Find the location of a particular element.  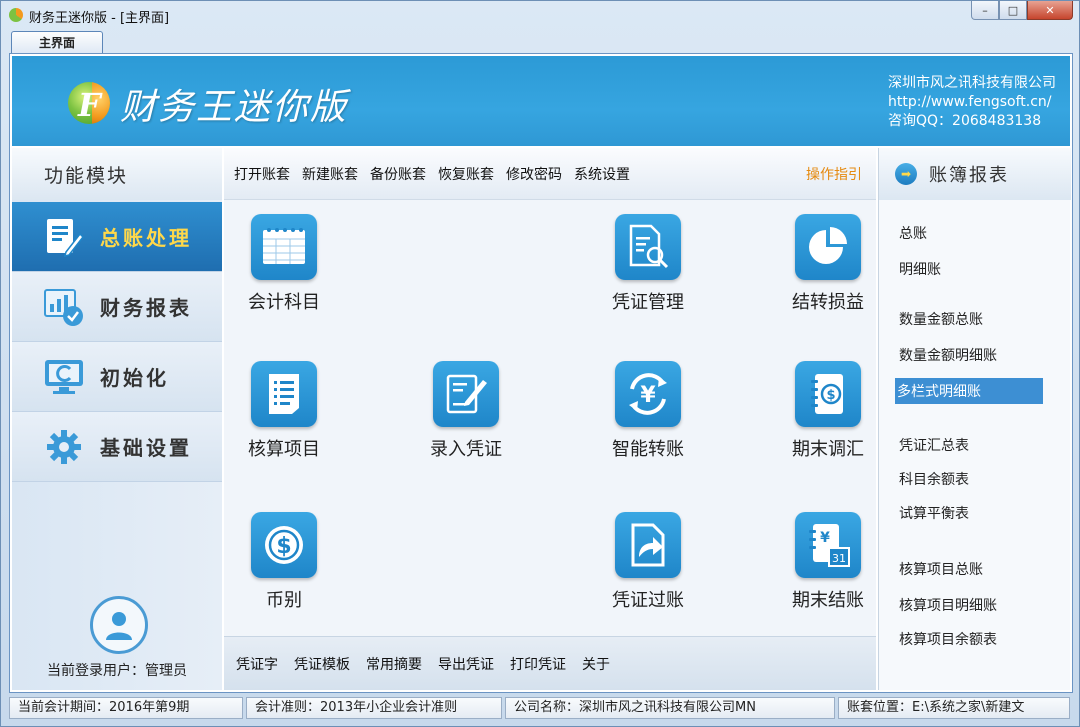

minimize-button: – is located at coordinates (985, 10).